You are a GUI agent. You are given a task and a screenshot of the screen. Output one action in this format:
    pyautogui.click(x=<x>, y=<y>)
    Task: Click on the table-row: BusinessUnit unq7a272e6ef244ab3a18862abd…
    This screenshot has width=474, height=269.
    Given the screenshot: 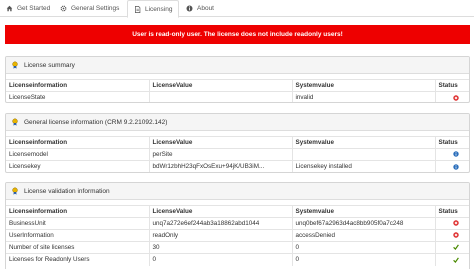 What is the action you would take?
    pyautogui.click(x=237, y=223)
    